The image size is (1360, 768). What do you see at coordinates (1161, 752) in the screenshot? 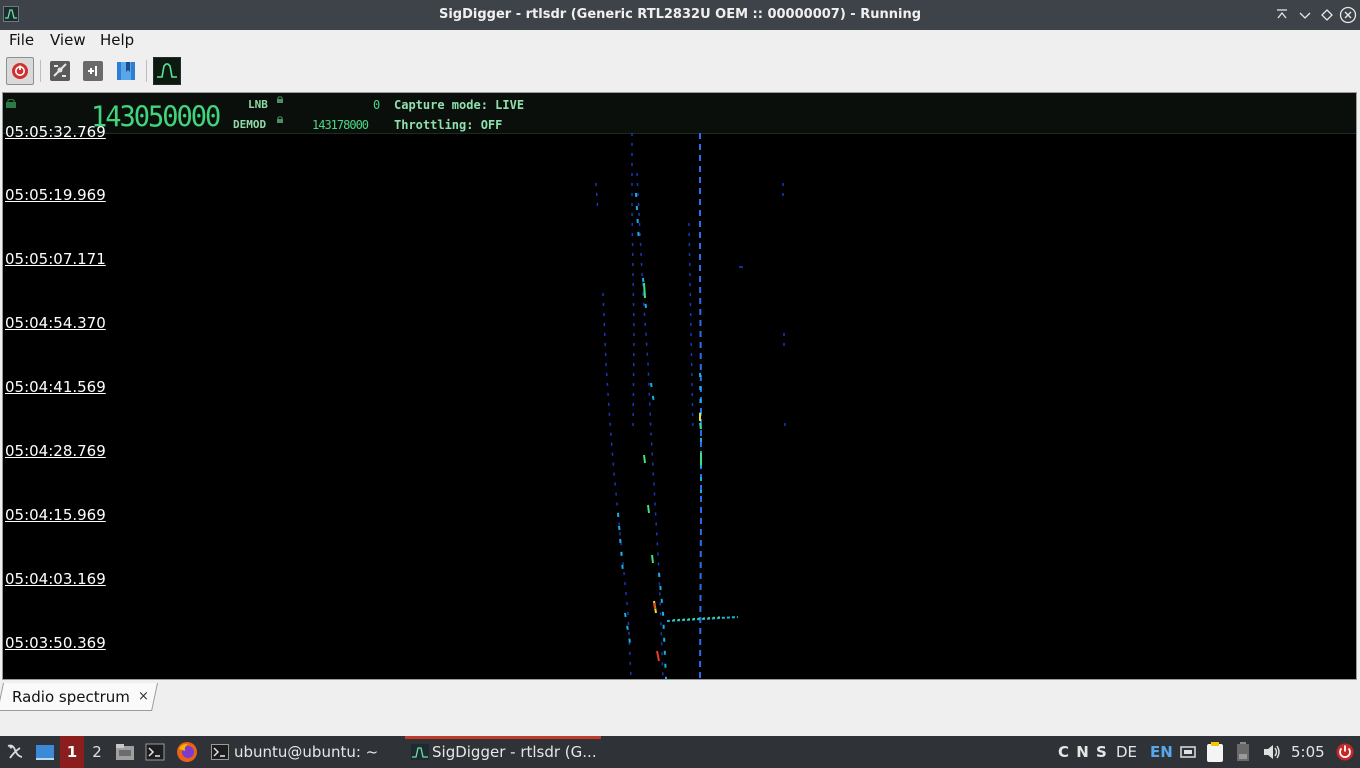
I see `layout-en: EN` at bounding box center [1161, 752].